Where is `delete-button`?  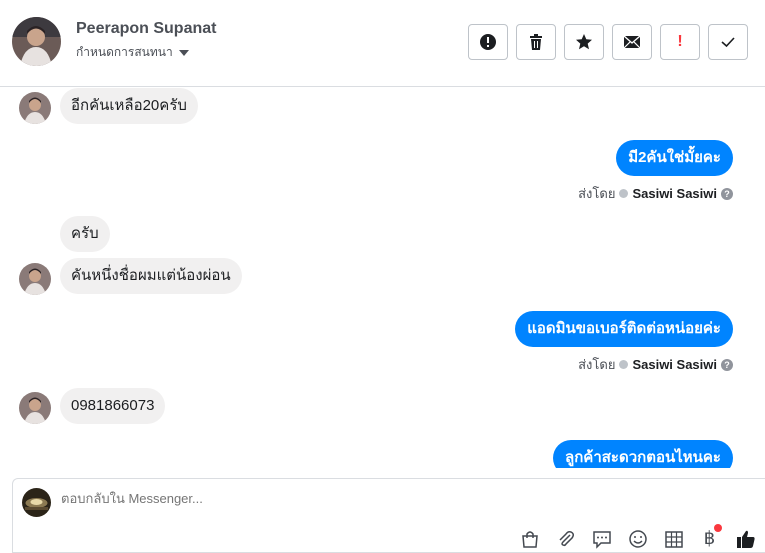 delete-button is located at coordinates (536, 42).